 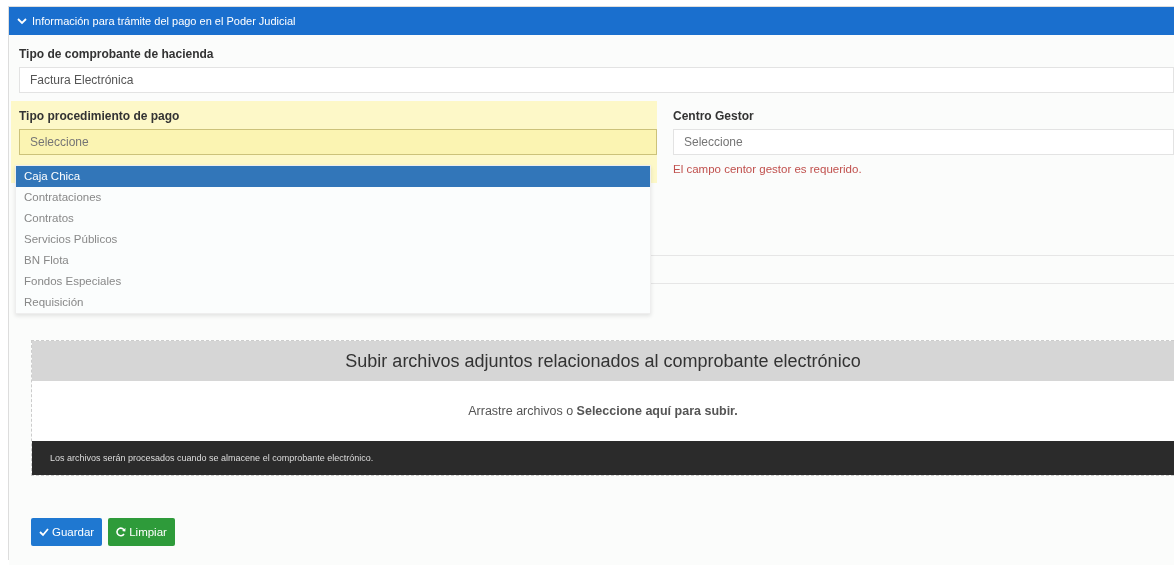 What do you see at coordinates (333, 197) in the screenshot?
I see `dropdown-option: Contrataciones` at bounding box center [333, 197].